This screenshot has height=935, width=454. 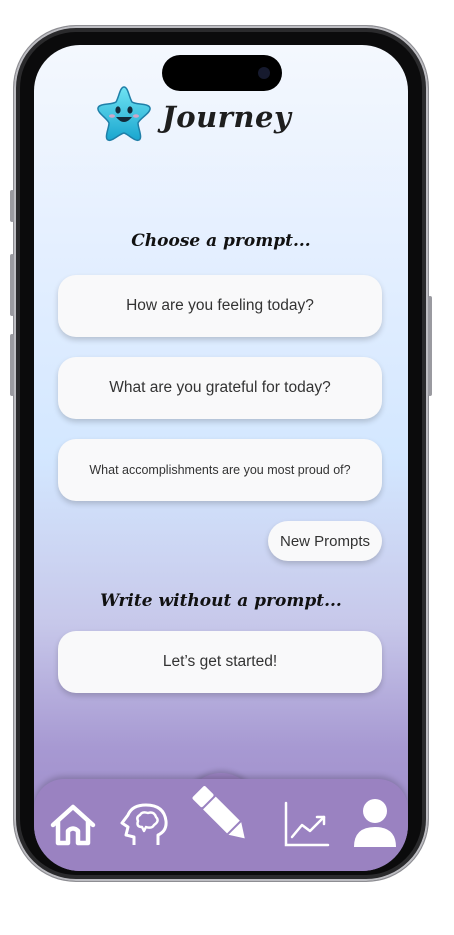 What do you see at coordinates (264, 73) in the screenshot?
I see `camera-icon` at bounding box center [264, 73].